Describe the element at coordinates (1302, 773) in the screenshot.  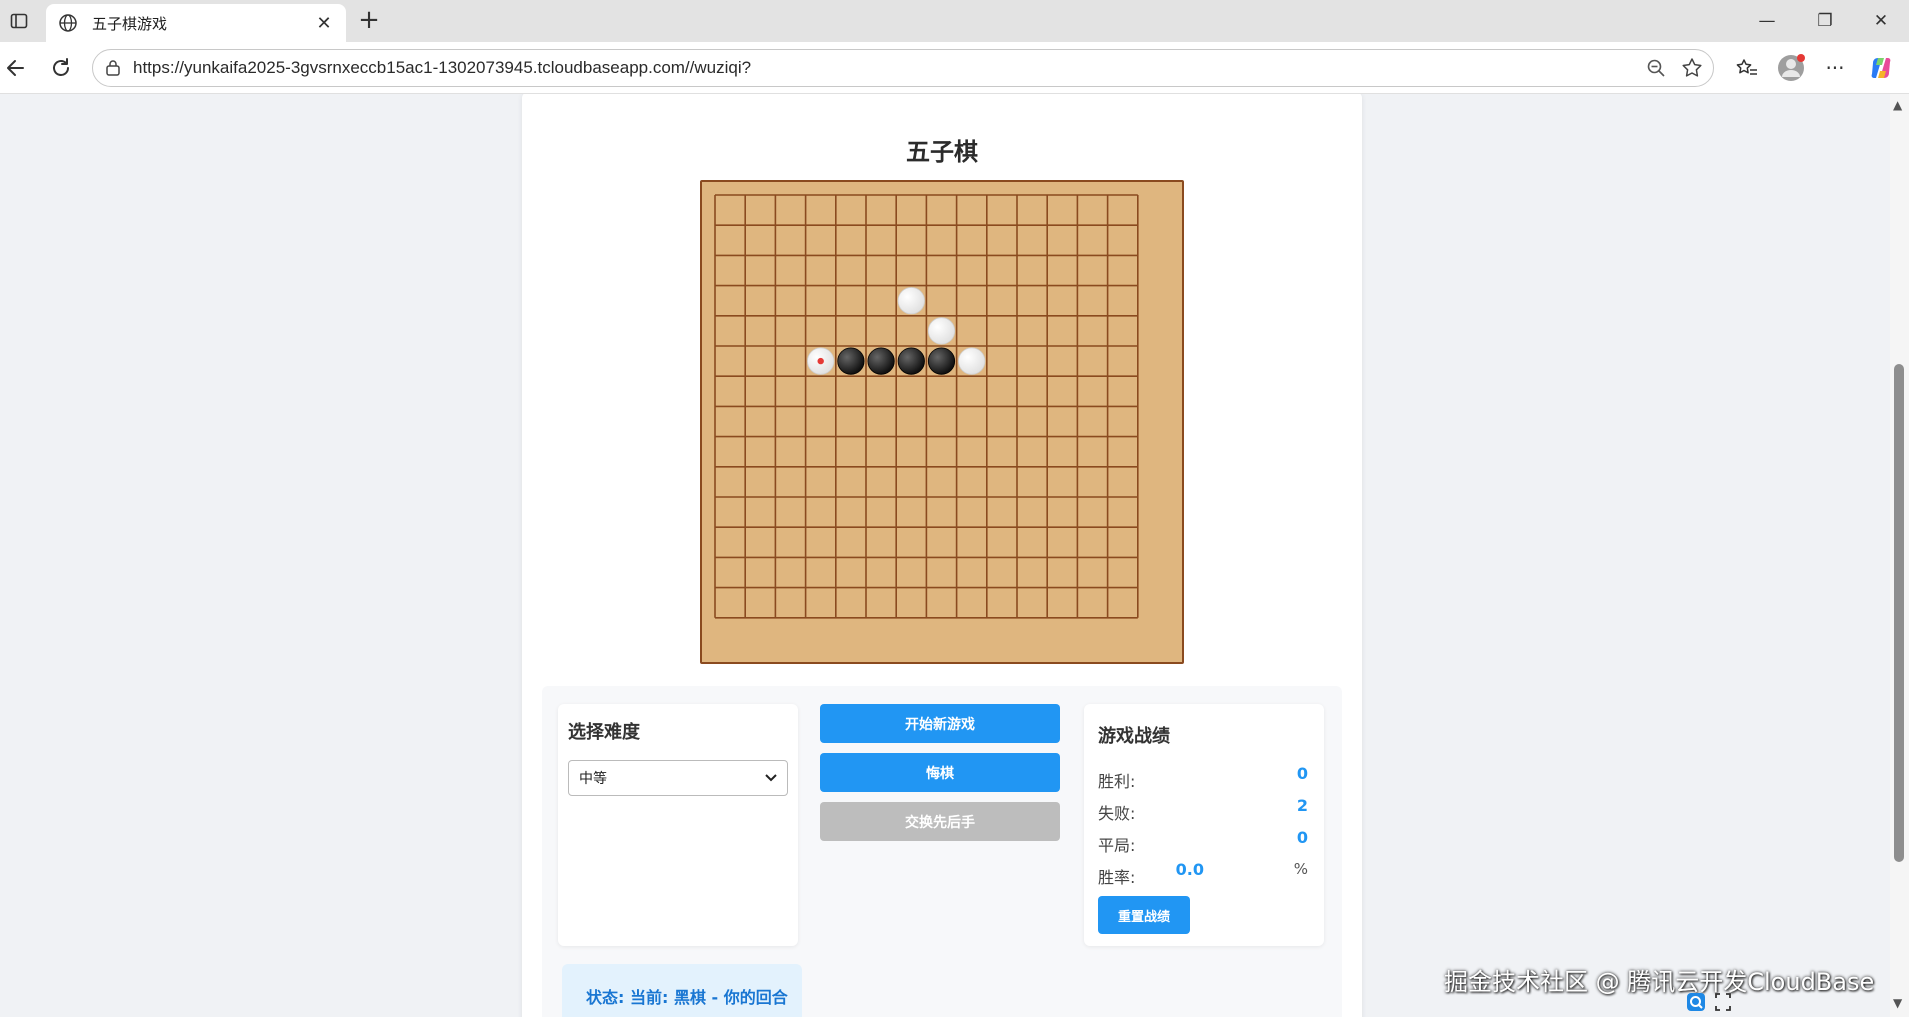
I see `wins-value: 0` at that location.